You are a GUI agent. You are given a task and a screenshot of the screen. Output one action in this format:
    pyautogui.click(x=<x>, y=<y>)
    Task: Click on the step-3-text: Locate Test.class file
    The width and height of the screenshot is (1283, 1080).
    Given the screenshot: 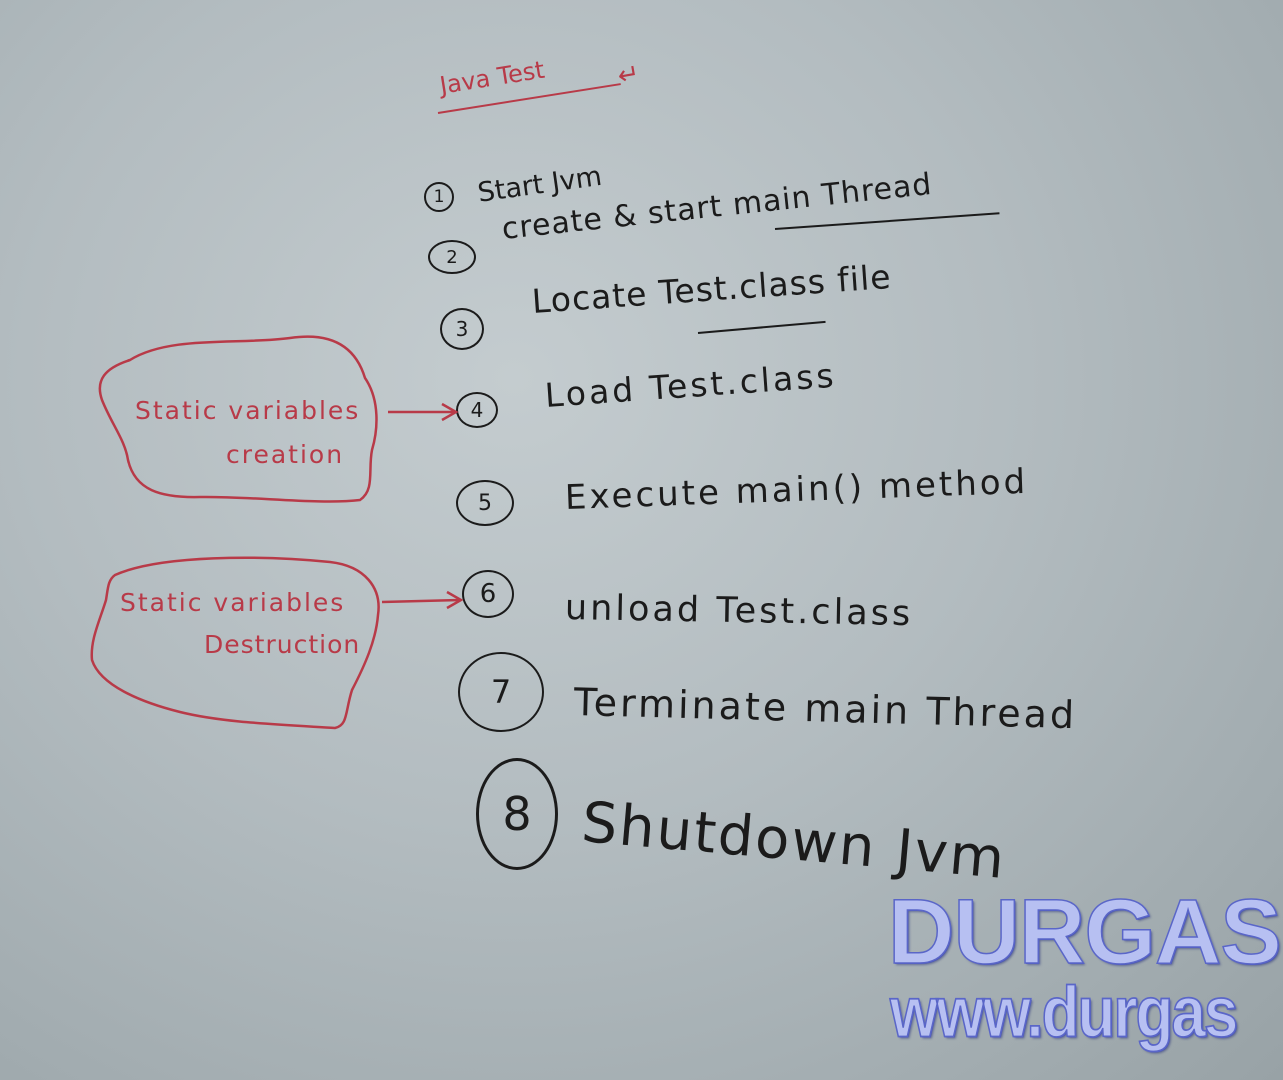 What is the action you would take?
    pyautogui.click(x=711, y=288)
    